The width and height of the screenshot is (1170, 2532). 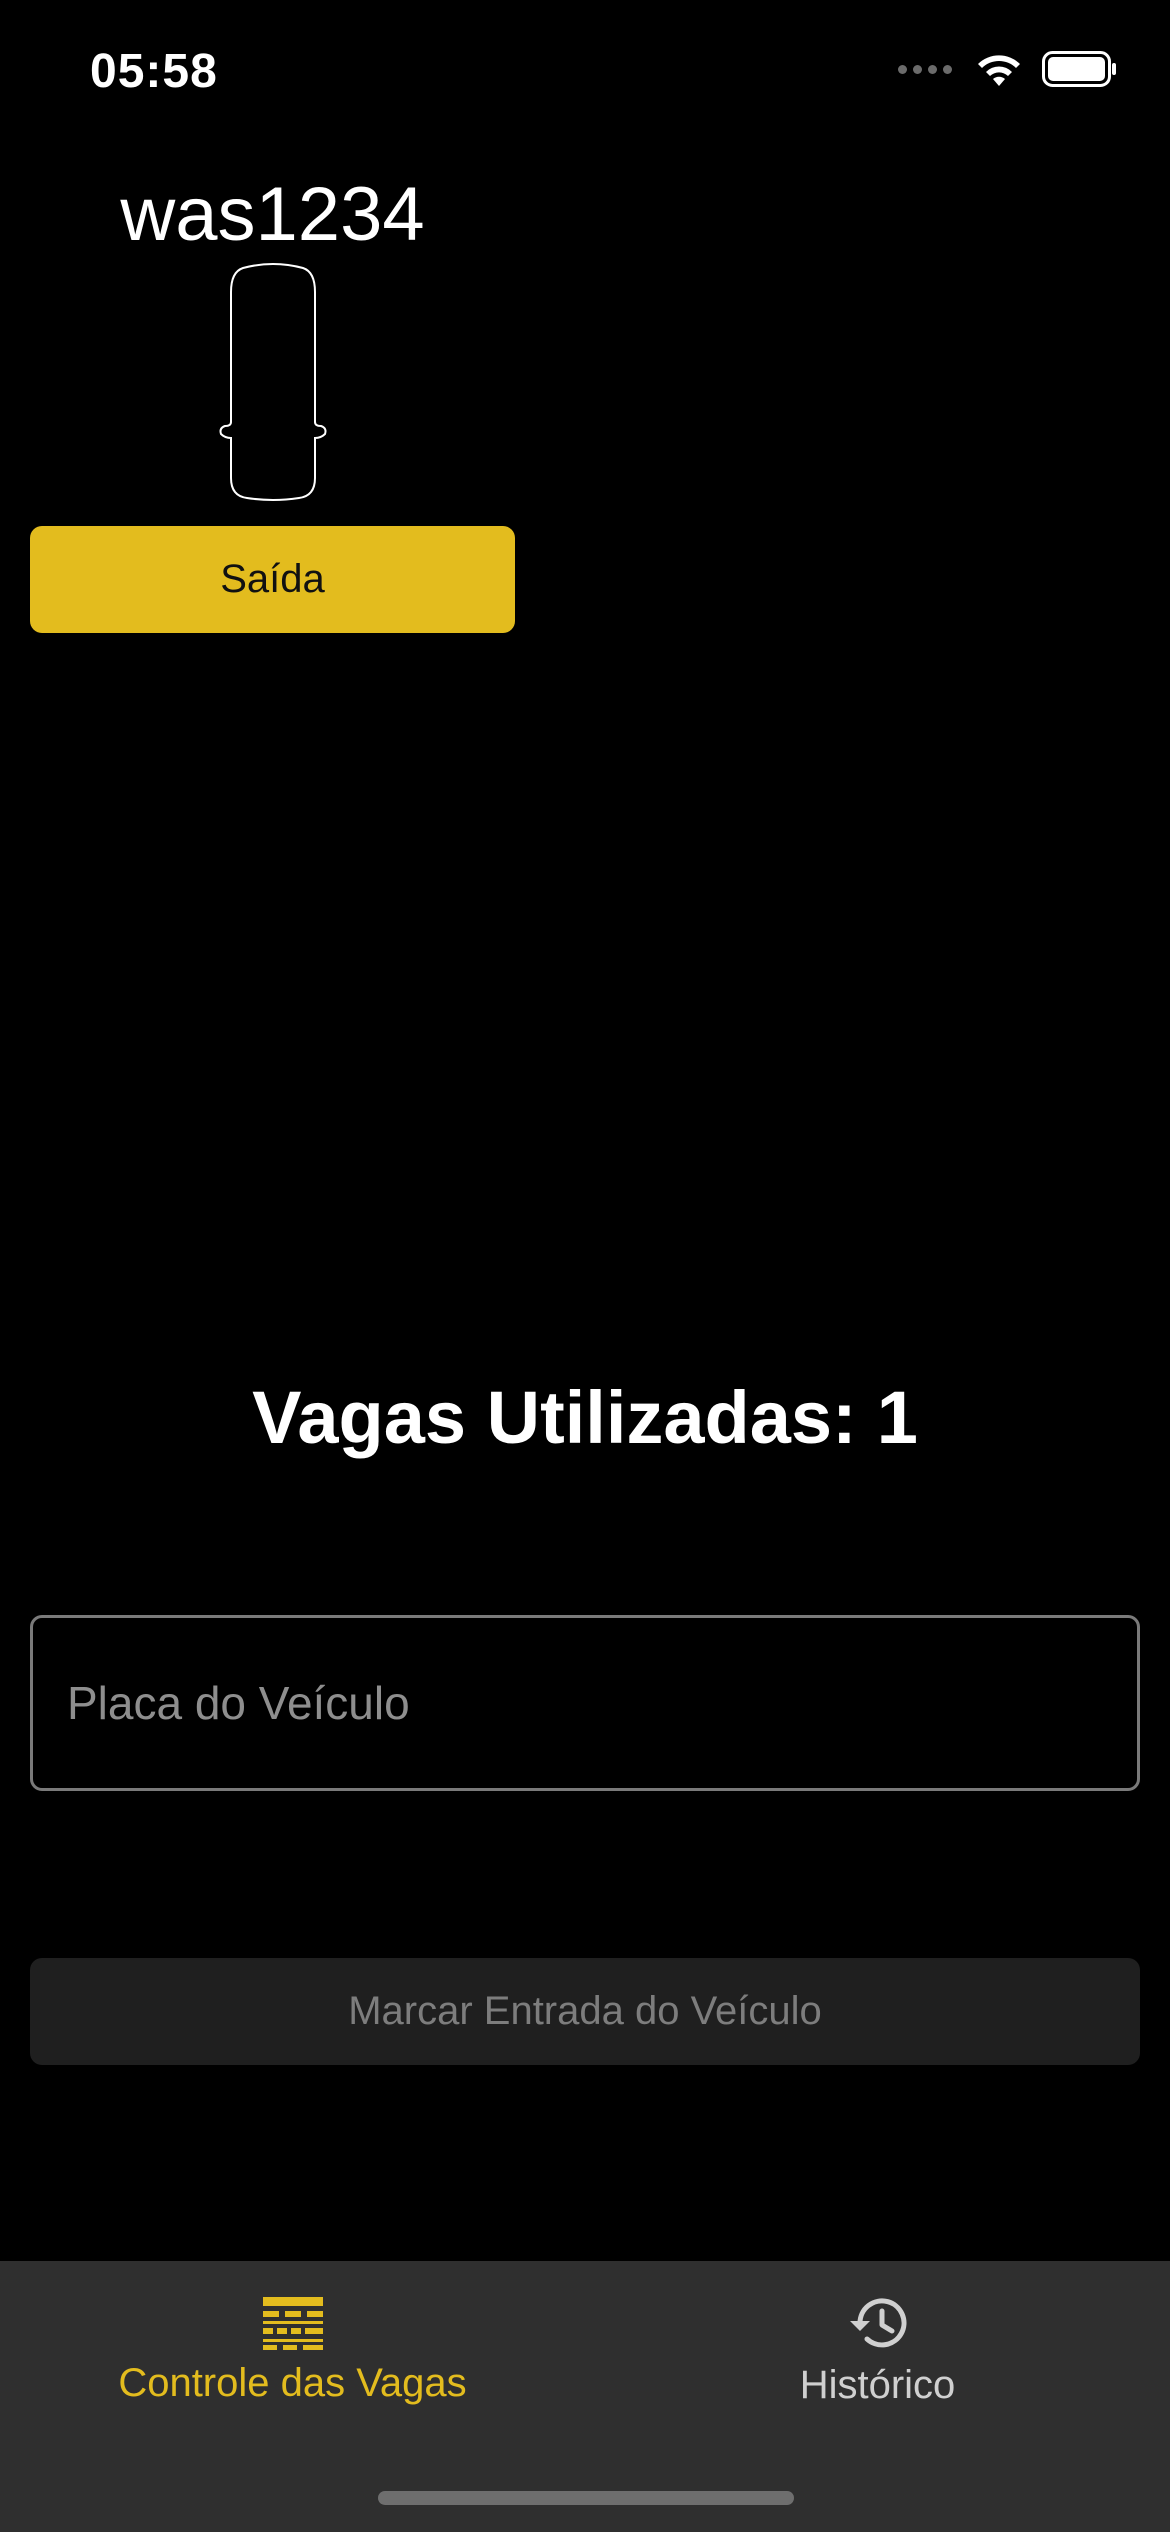 I want to click on exit-button: Saída, so click(x=272, y=579).